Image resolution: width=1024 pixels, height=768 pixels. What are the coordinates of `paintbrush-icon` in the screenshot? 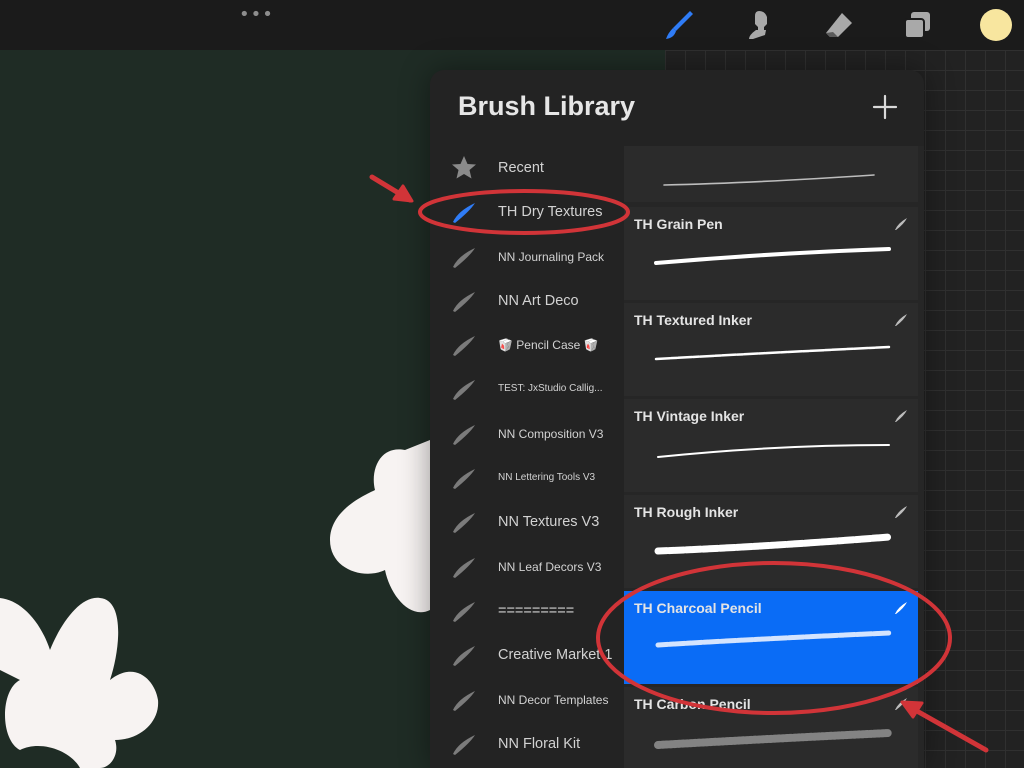 It's located at (679, 25).